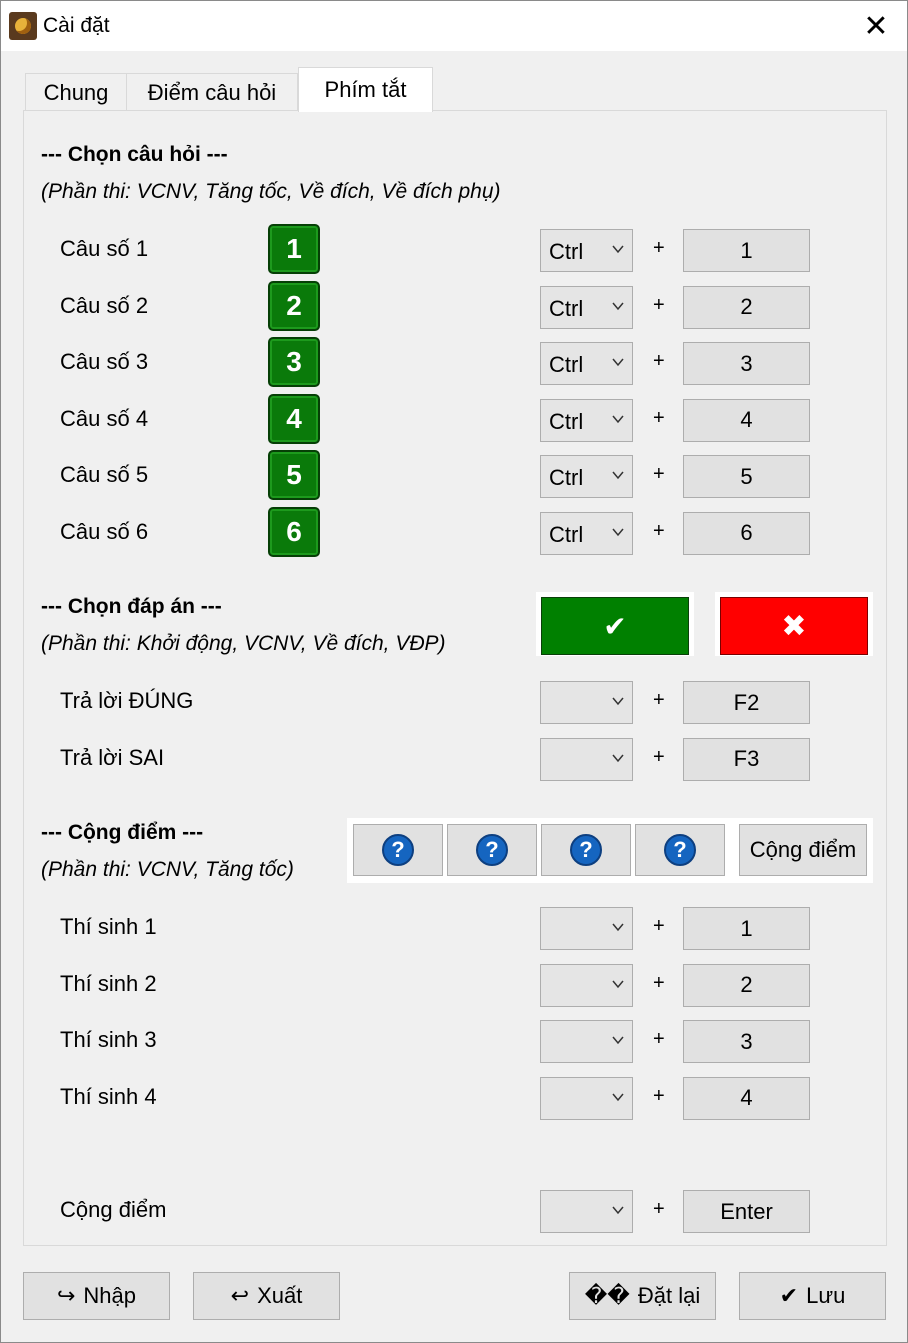  What do you see at coordinates (586, 250) in the screenshot?
I see `modifier-select-question-1: Ctrl` at bounding box center [586, 250].